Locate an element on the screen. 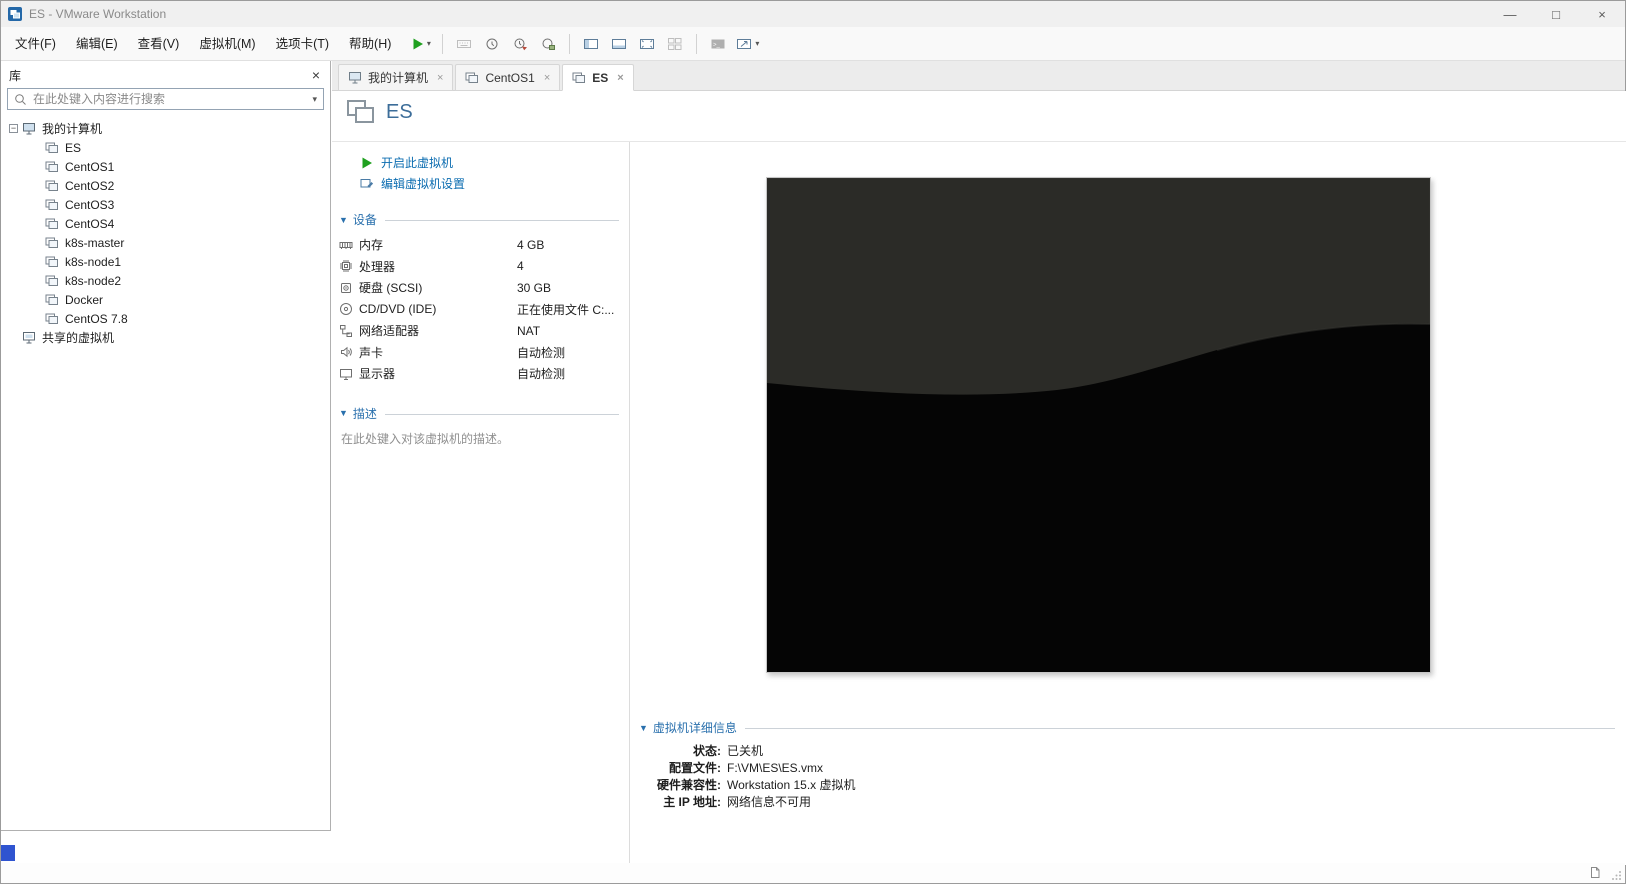  fullscreen-button is located at coordinates (647, 44).